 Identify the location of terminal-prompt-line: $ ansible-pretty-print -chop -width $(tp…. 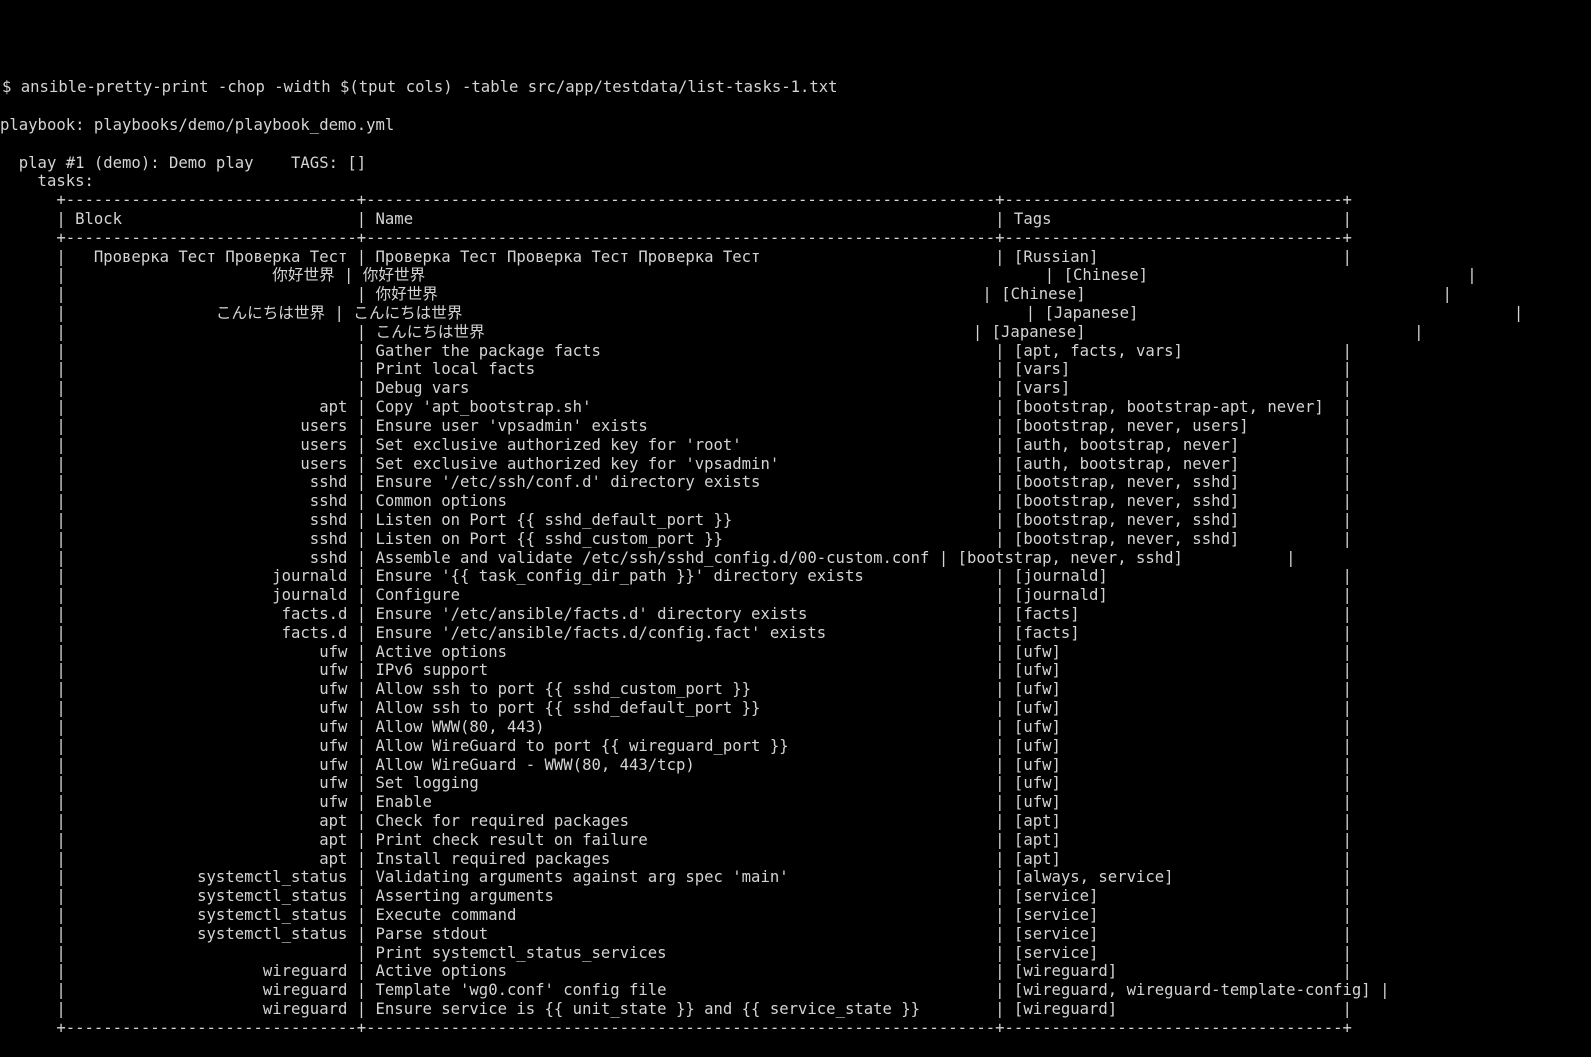
(420, 87).